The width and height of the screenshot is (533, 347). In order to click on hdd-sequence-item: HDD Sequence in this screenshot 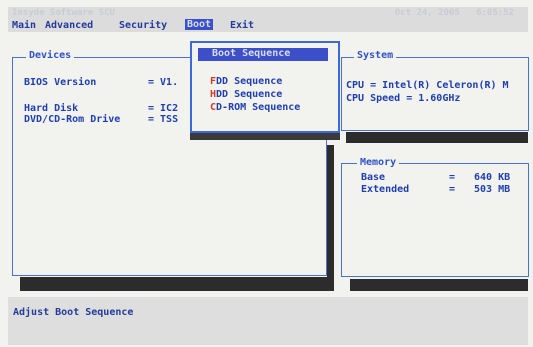, I will do `click(246, 94)`.